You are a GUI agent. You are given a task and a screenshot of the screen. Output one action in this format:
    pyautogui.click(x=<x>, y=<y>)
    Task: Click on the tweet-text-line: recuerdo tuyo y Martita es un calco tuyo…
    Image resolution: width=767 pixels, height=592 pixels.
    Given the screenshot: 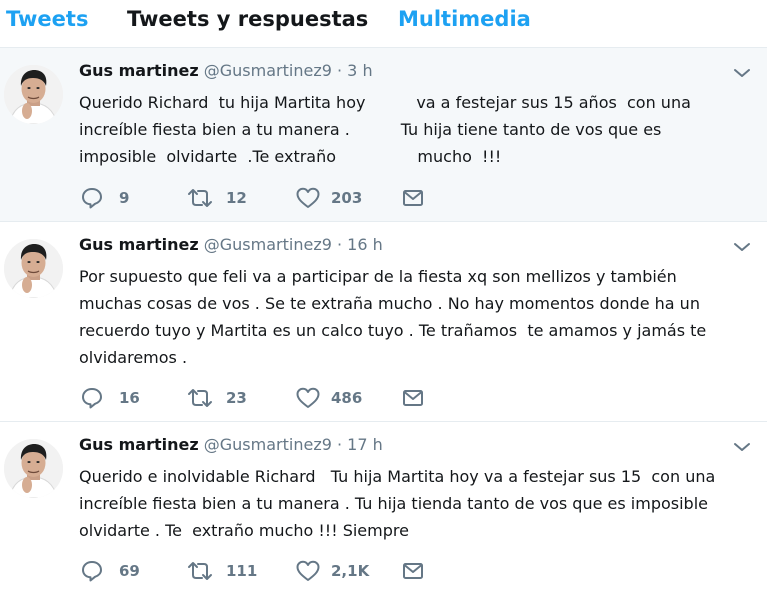 What is the action you would take?
    pyautogui.click(x=393, y=330)
    